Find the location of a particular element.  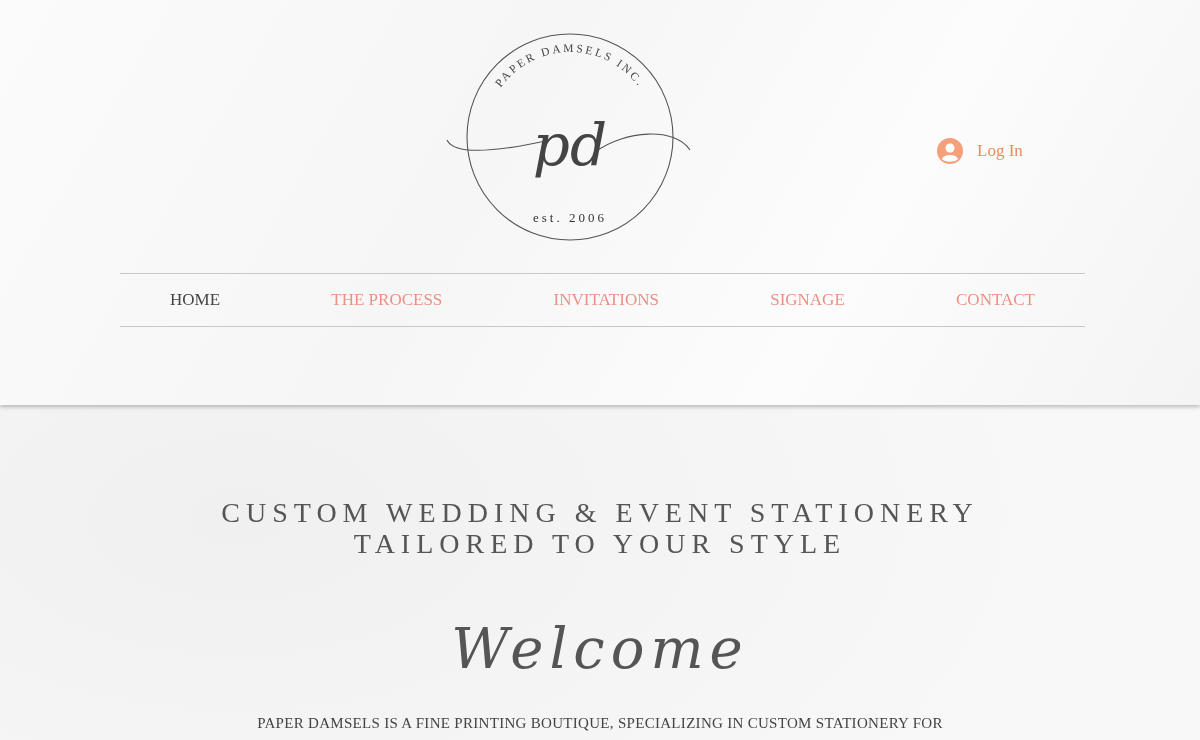

nav-link: INVITATIONS is located at coordinates (606, 300).